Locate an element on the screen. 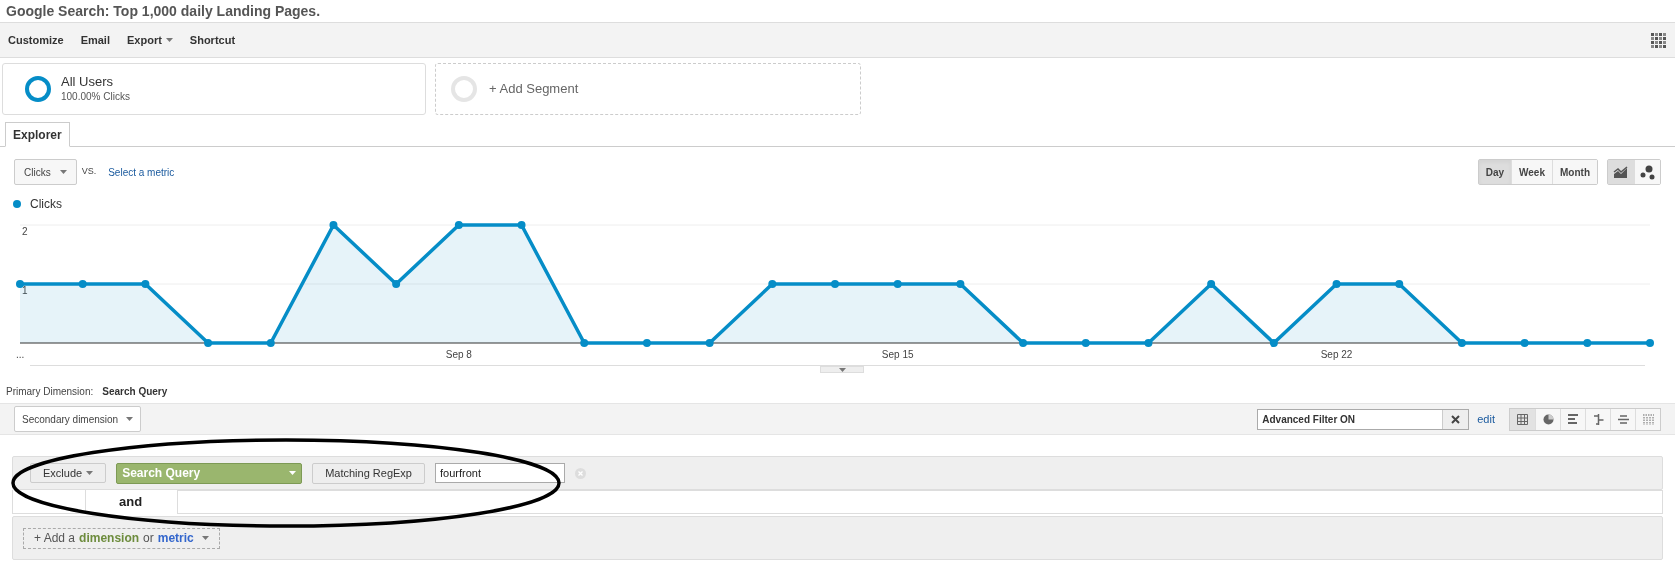  bar-chart-icon is located at coordinates (1573, 419).